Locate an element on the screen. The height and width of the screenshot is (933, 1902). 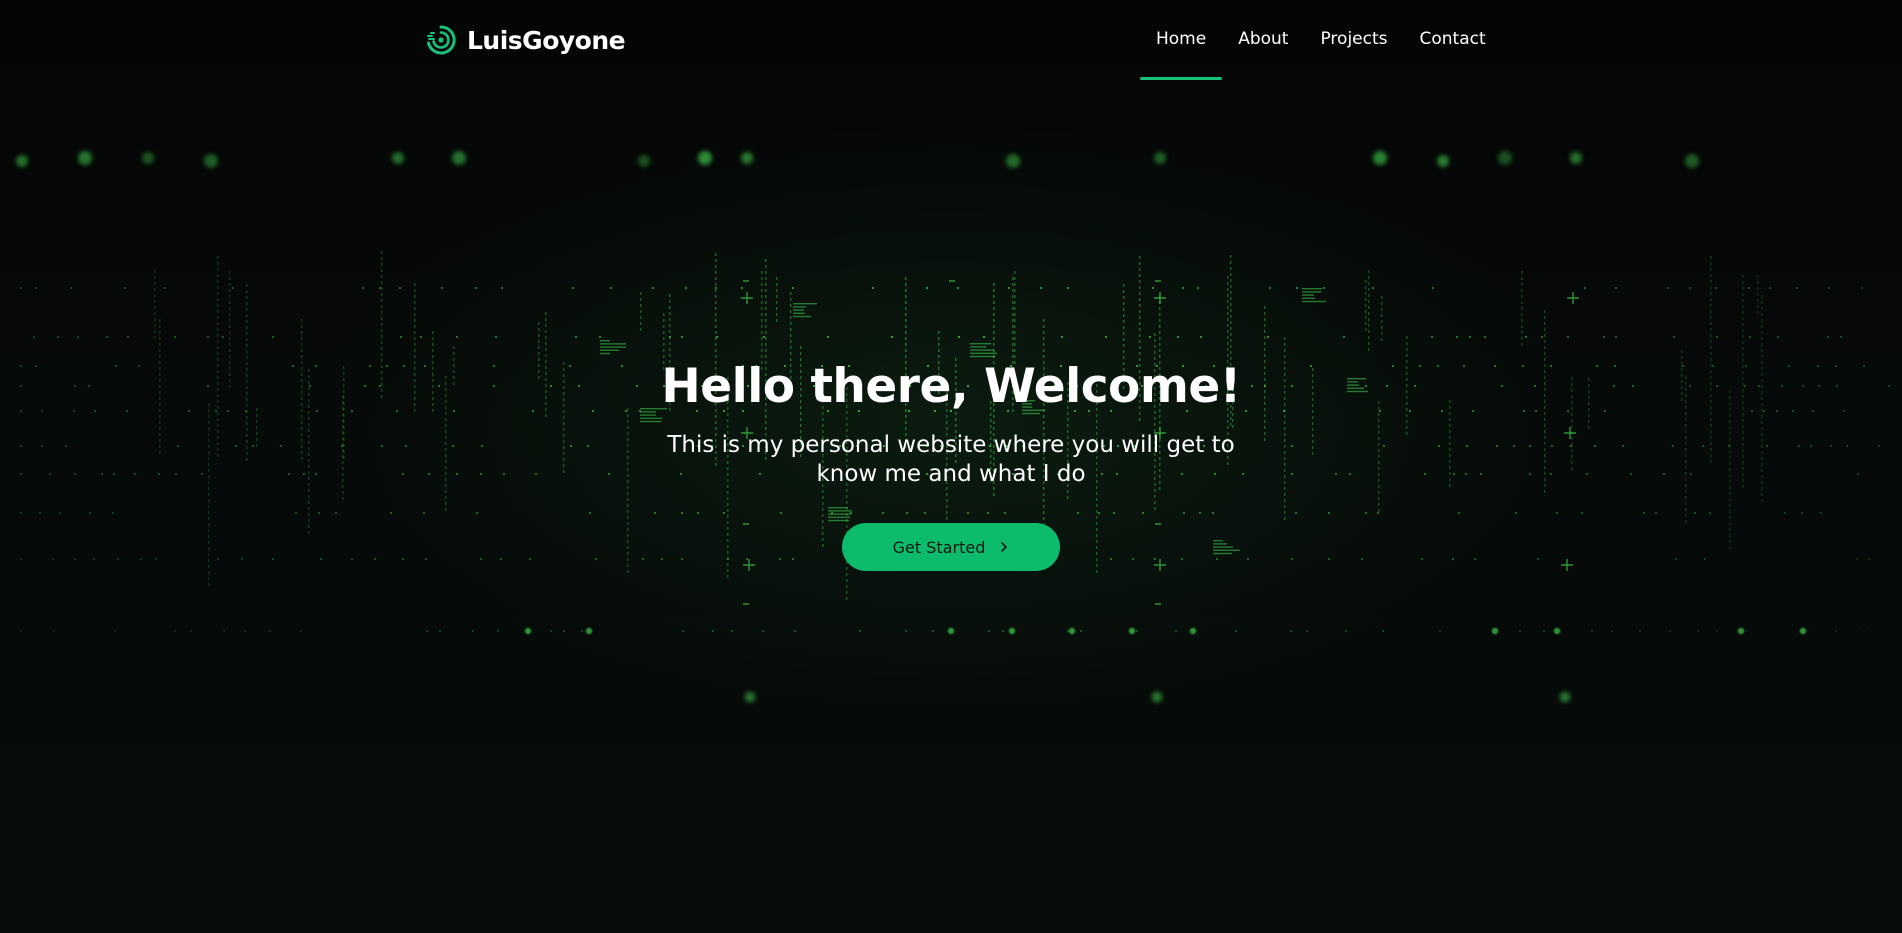
main-nav: Home About Projects Contact is located at coordinates (1321, 40).